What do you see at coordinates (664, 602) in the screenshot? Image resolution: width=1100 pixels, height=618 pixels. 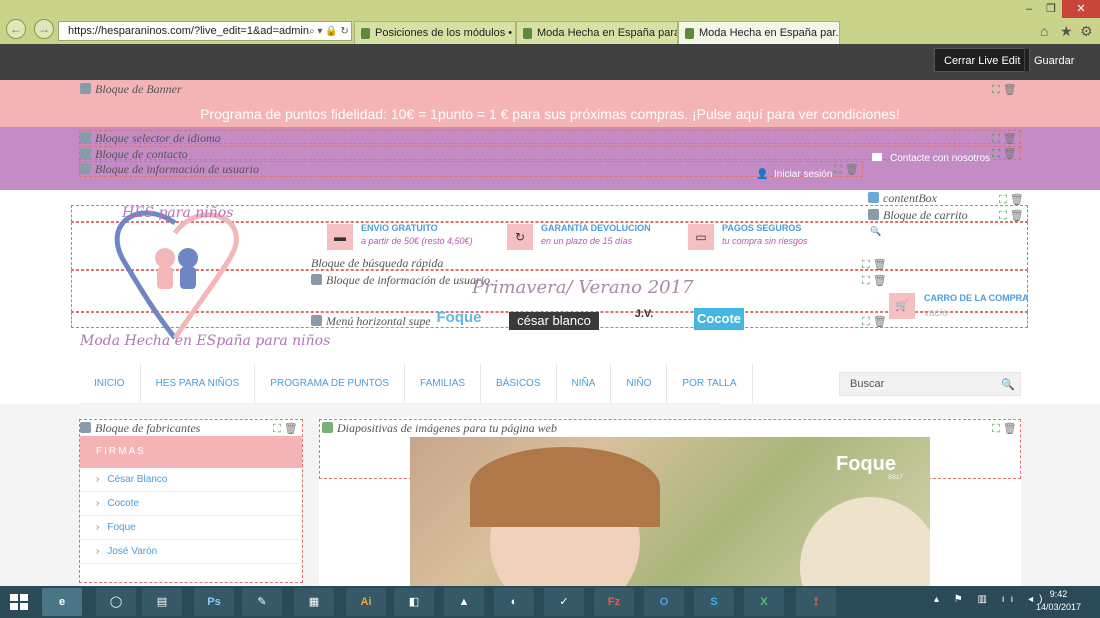 I see `outlook-icon: O` at bounding box center [664, 602].